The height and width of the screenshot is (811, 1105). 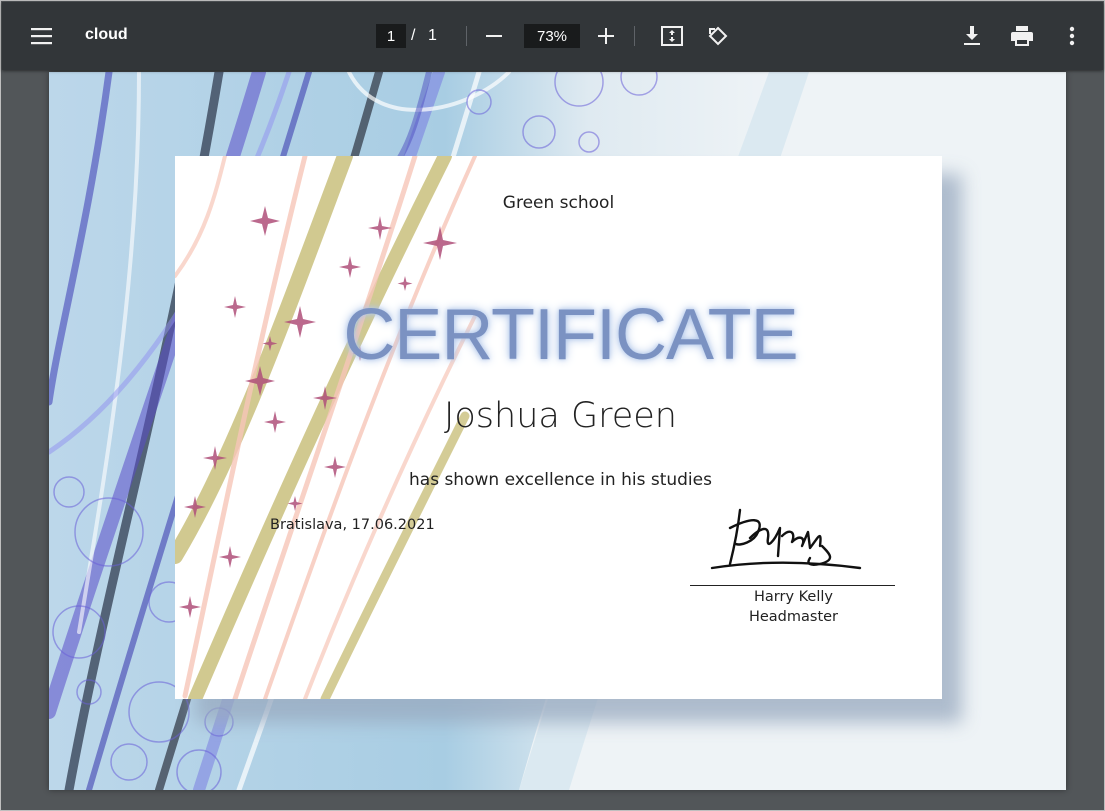 I want to click on rotate-icon, so click(x=718, y=36).